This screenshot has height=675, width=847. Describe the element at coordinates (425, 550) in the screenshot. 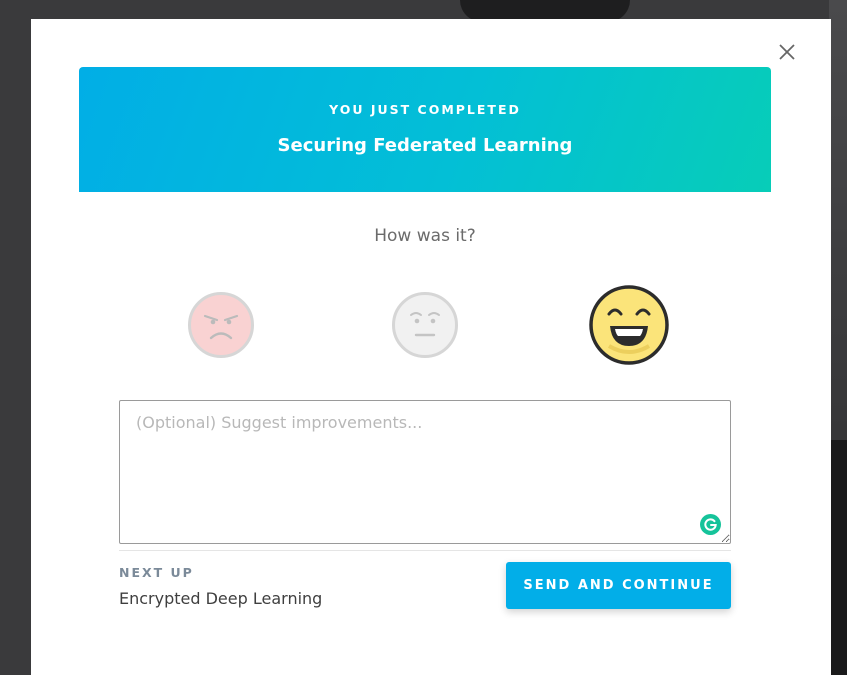

I see `divider` at that location.